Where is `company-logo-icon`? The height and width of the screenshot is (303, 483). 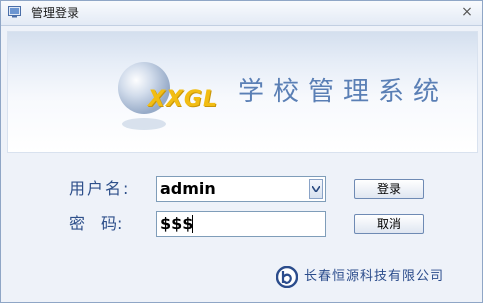
company-logo-icon is located at coordinates (287, 277).